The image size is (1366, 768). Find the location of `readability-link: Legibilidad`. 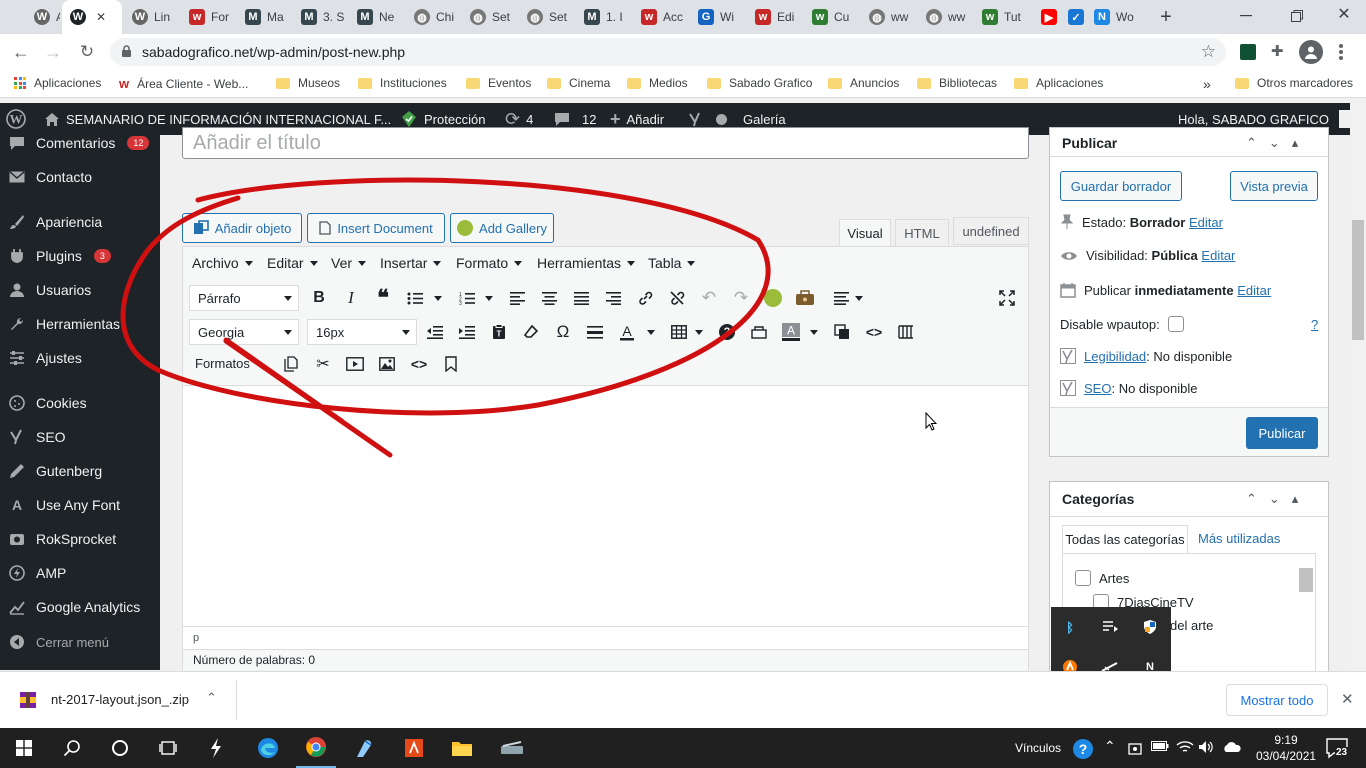

readability-link: Legibilidad is located at coordinates (1115, 356).